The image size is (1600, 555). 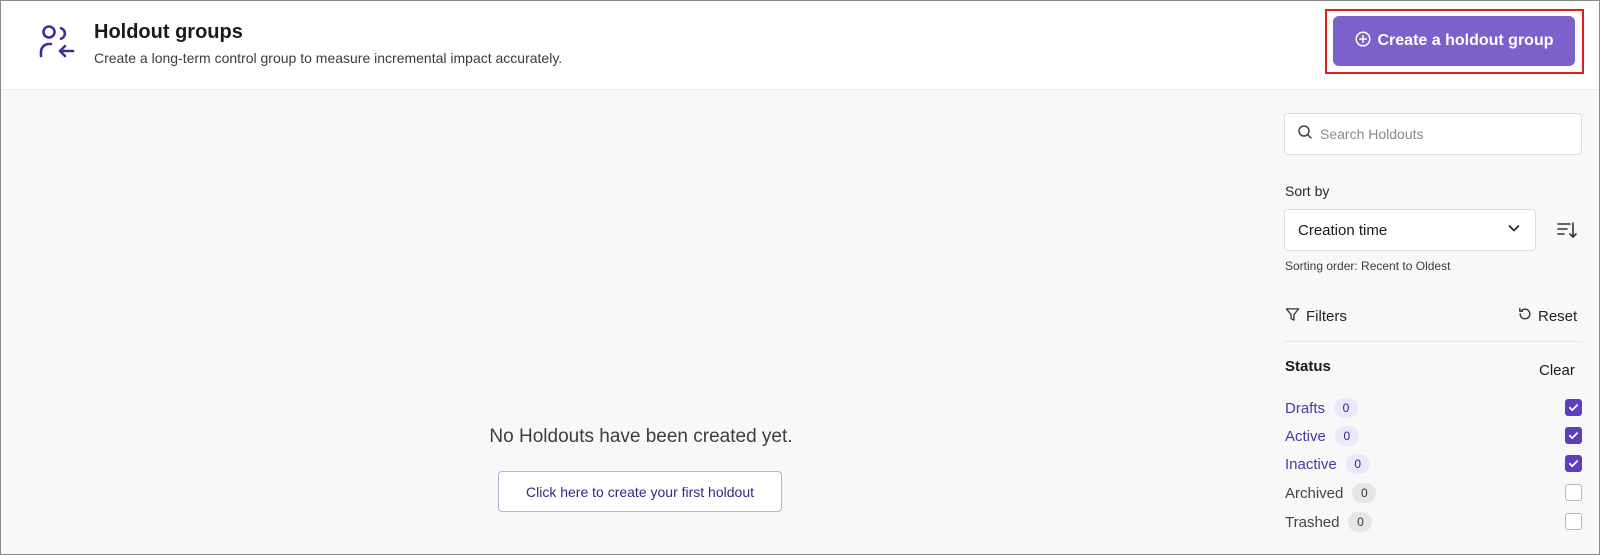 I want to click on filters-label: Filters, so click(x=1326, y=316).